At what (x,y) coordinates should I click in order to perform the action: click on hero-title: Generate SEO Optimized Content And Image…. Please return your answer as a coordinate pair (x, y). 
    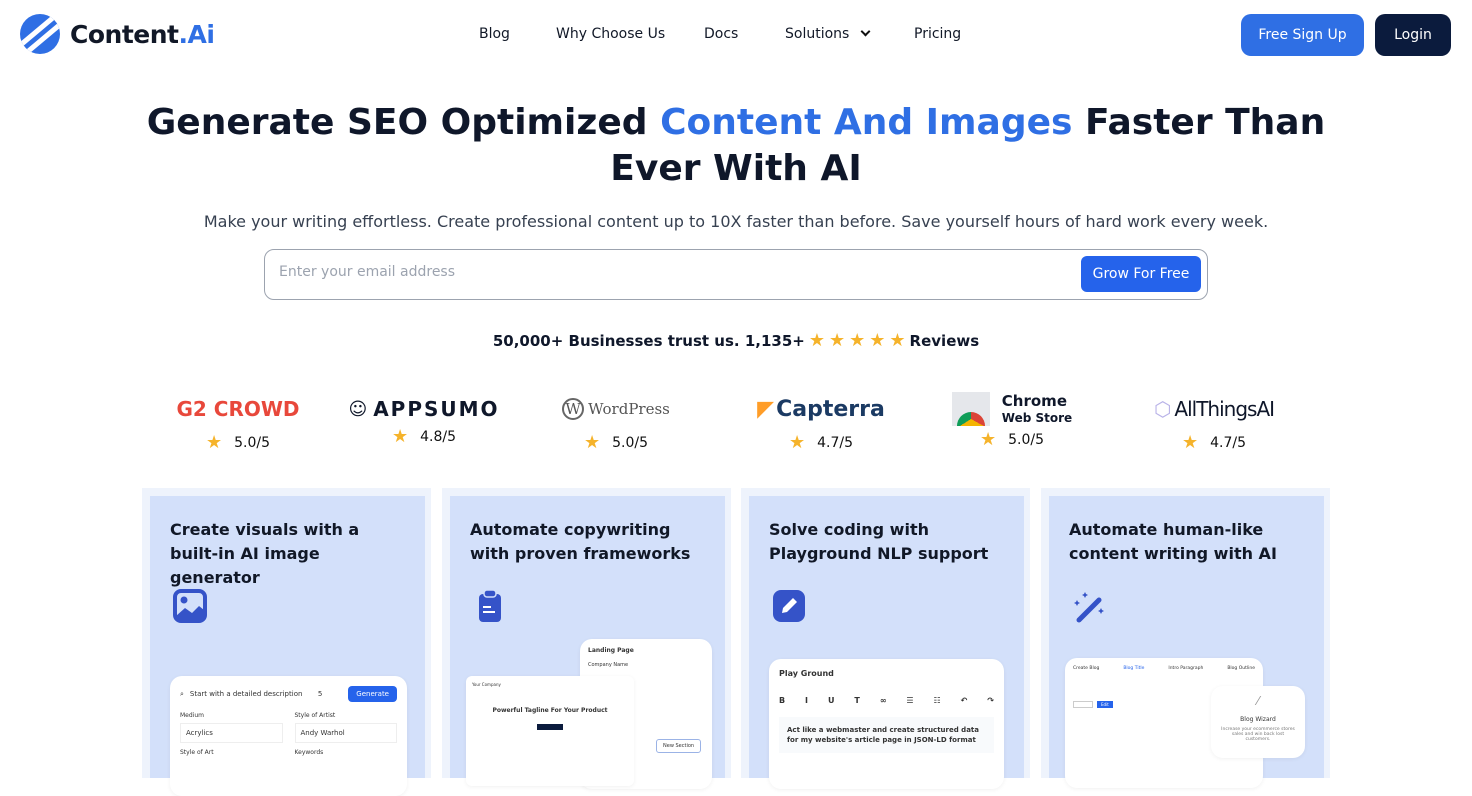
    Looking at the image, I should click on (736, 145).